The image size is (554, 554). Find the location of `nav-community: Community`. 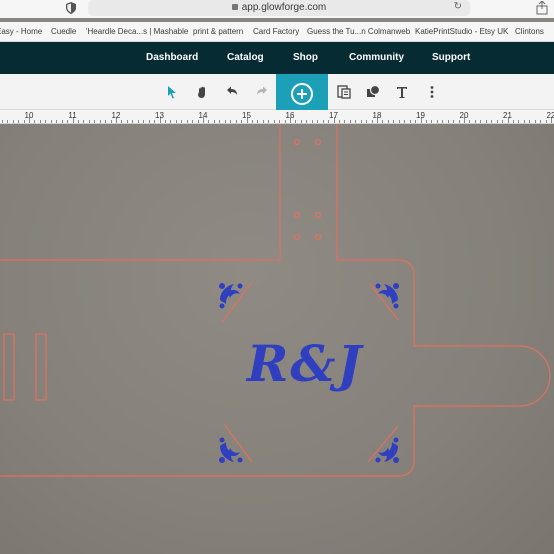

nav-community: Community is located at coordinates (376, 57).